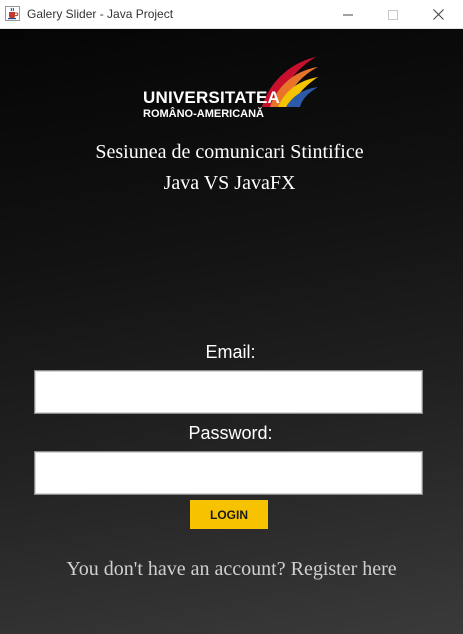 This screenshot has width=463, height=634. Describe the element at coordinates (229, 183) in the screenshot. I see `page-subtitle: Java VS JavaFX` at that location.